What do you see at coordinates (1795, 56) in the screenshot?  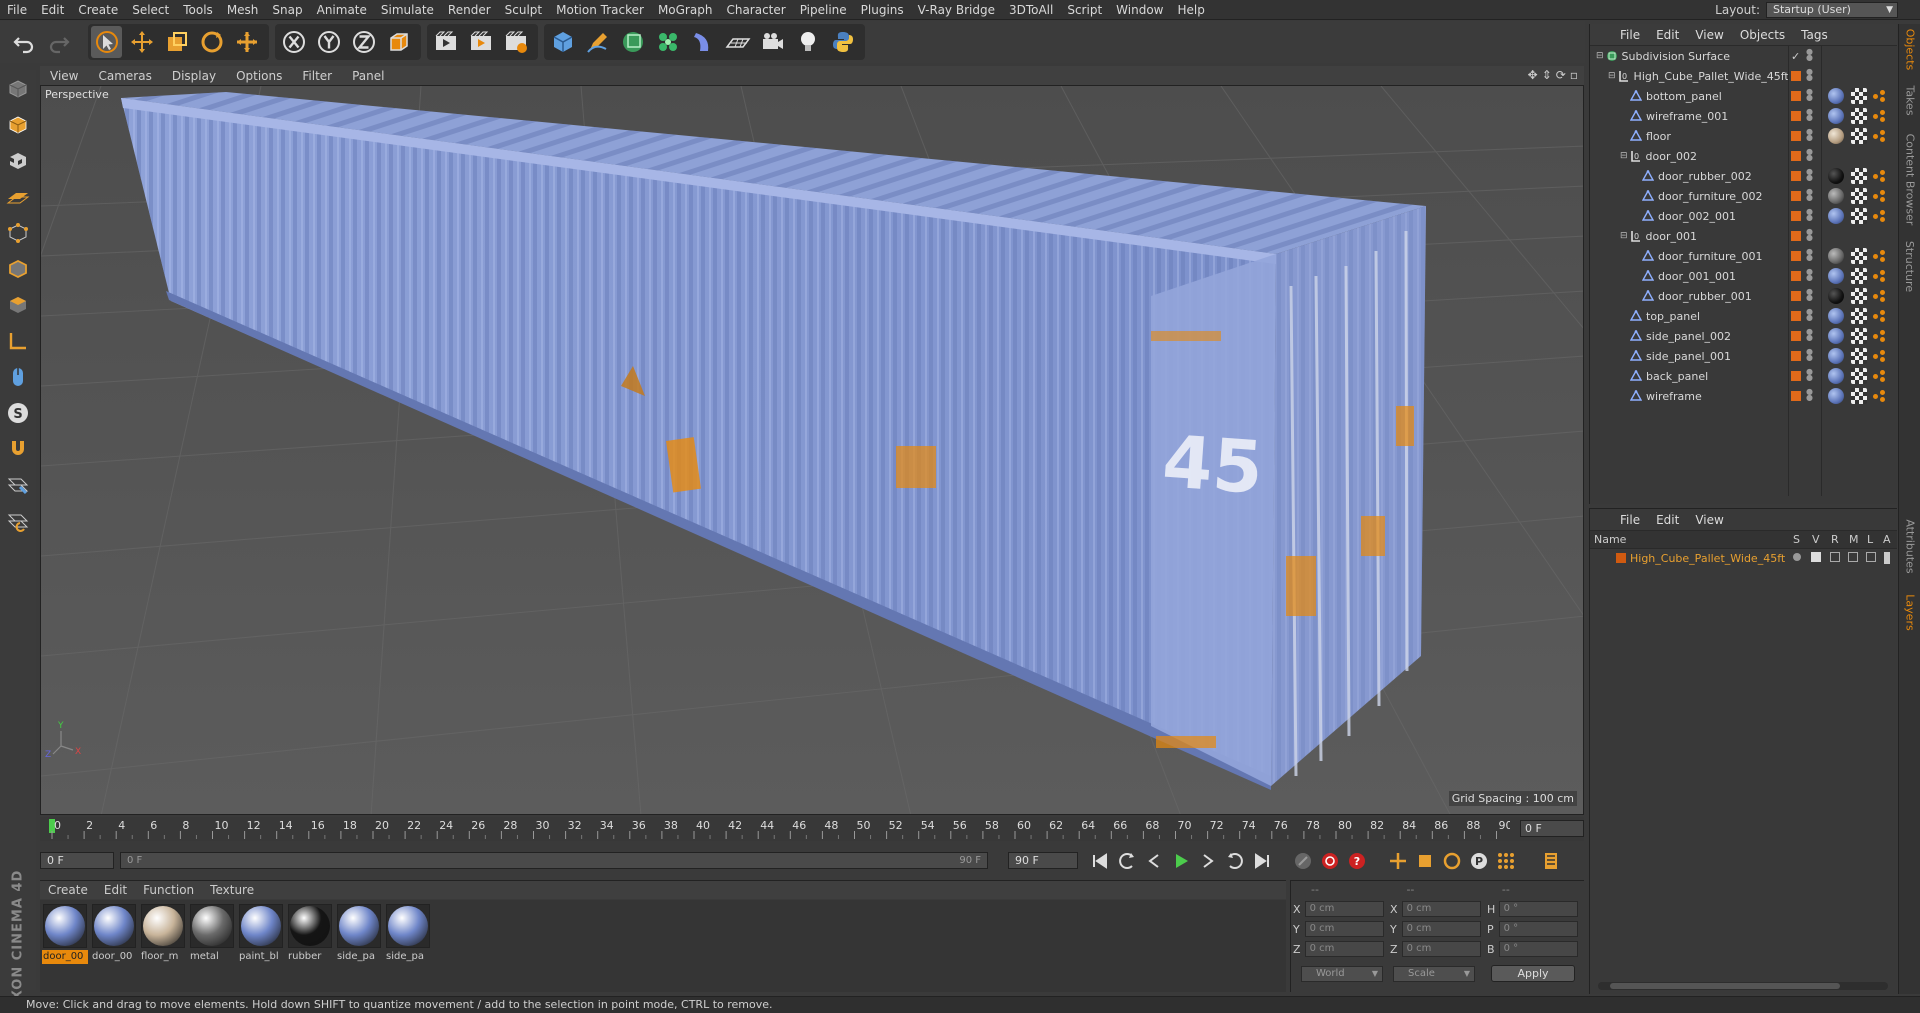 I see `enabled-check-icon: ✓` at bounding box center [1795, 56].